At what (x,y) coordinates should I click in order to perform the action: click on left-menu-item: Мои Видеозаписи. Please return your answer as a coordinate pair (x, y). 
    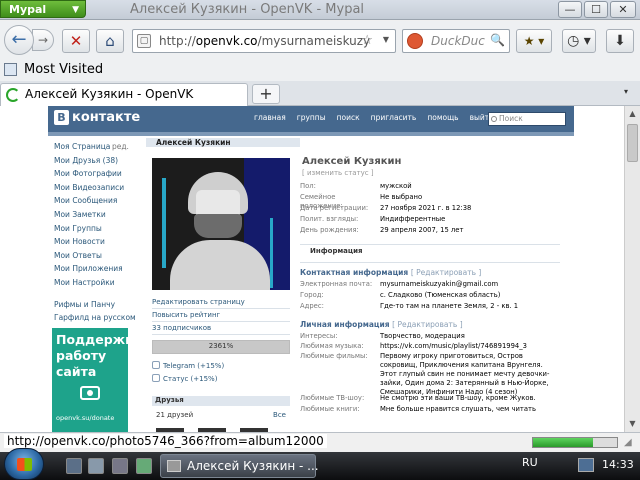
    Looking at the image, I should click on (95, 190).